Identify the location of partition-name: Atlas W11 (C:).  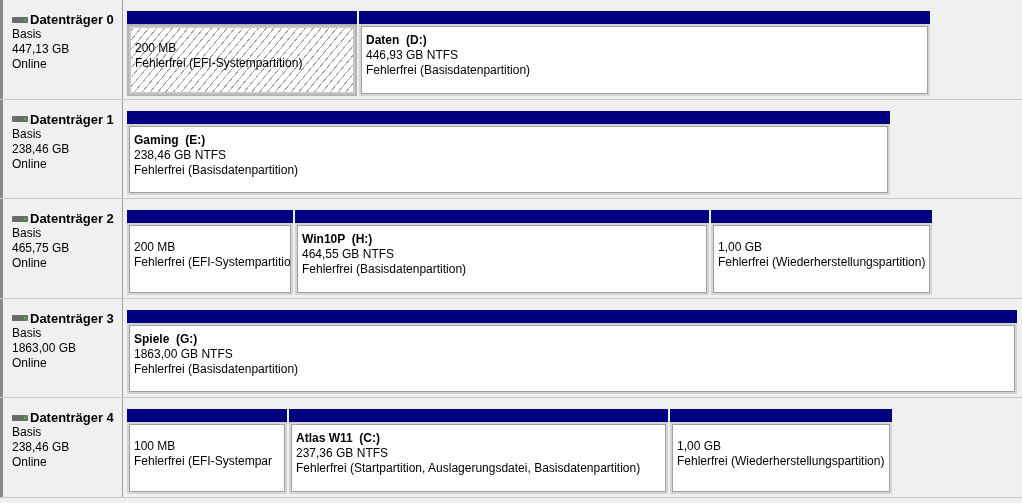
(338, 439).